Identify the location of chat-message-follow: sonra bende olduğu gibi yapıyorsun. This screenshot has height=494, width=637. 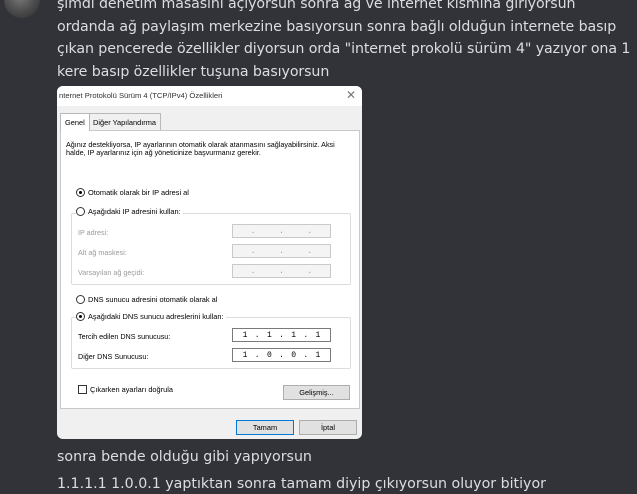
(184, 457).